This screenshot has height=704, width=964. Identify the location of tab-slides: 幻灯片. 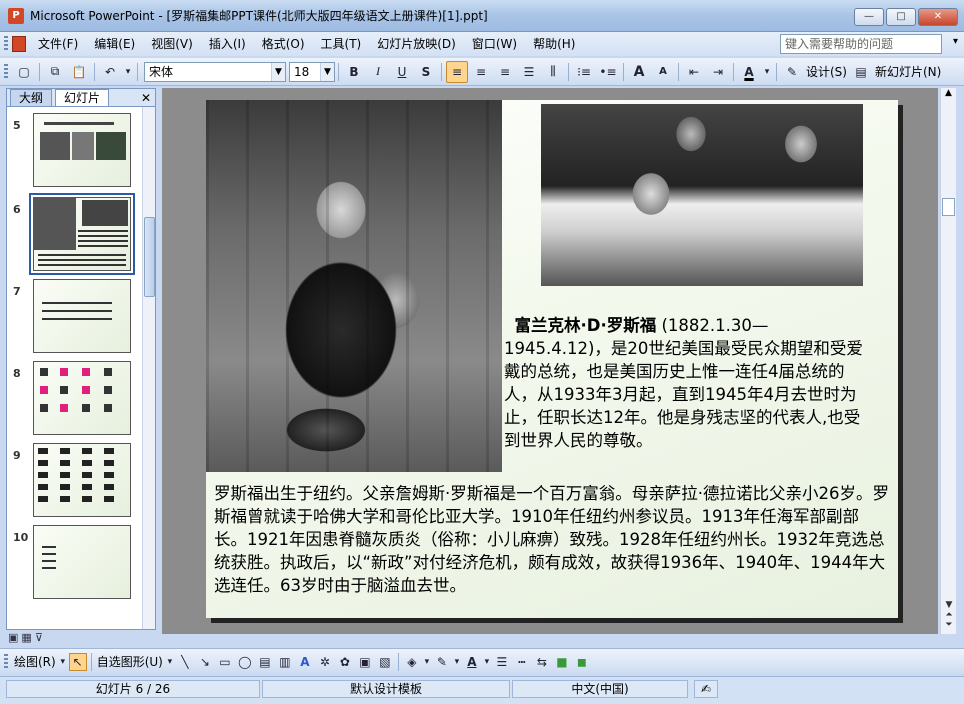
(82, 97).